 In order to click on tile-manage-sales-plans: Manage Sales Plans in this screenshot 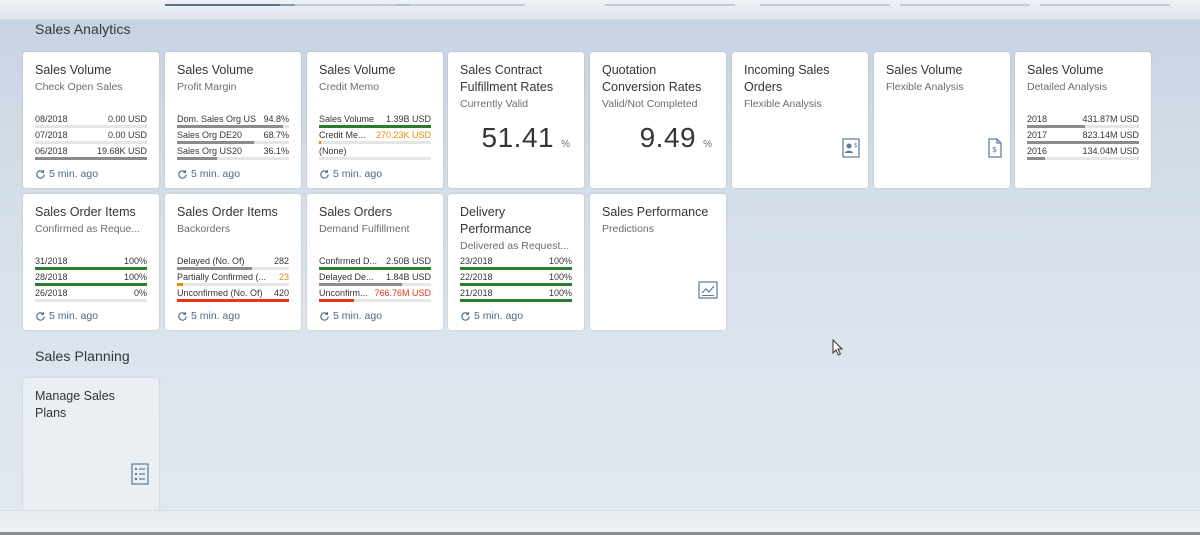, I will do `click(91, 444)`.